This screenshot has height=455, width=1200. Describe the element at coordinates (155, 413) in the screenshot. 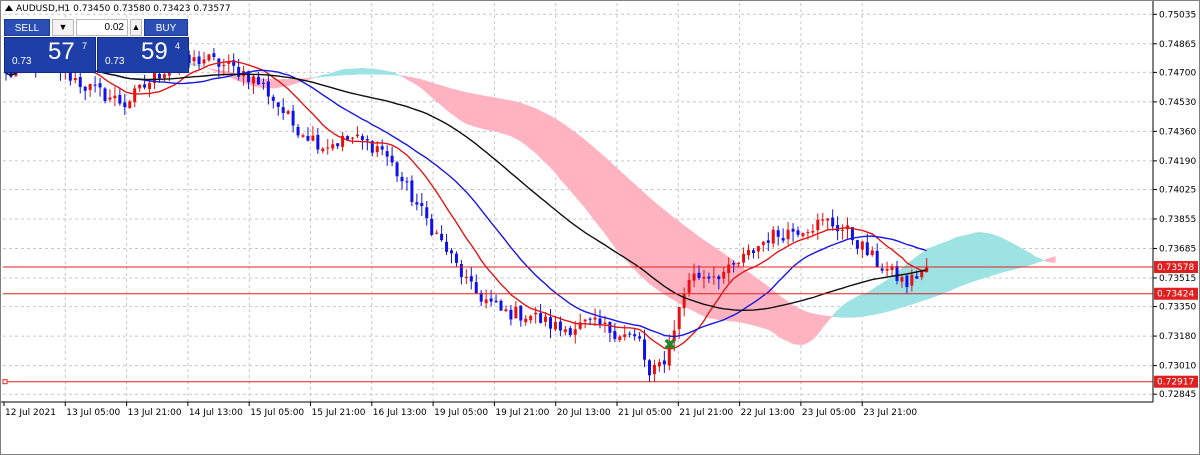

I see `x-tick-label: 13 Jul 21:00` at that location.